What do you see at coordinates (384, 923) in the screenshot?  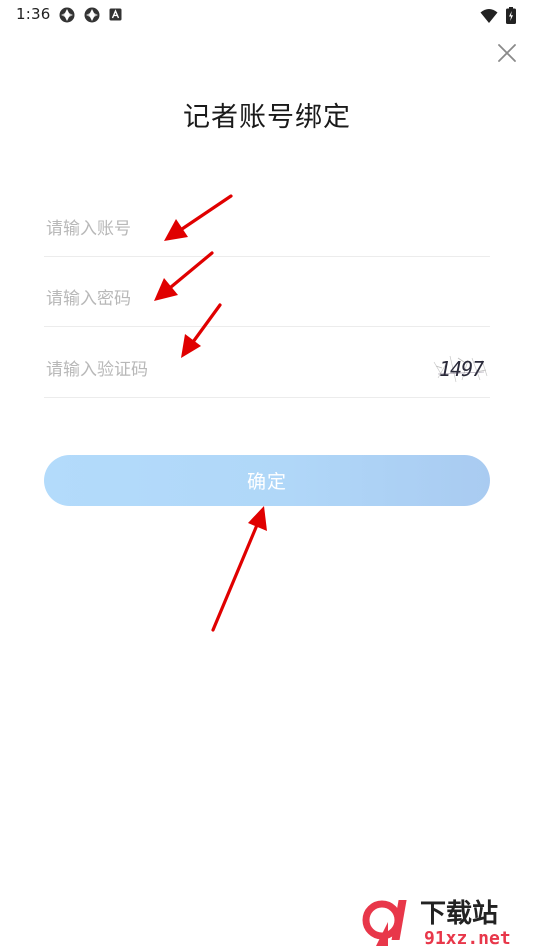 I see `watermark-mark` at bounding box center [384, 923].